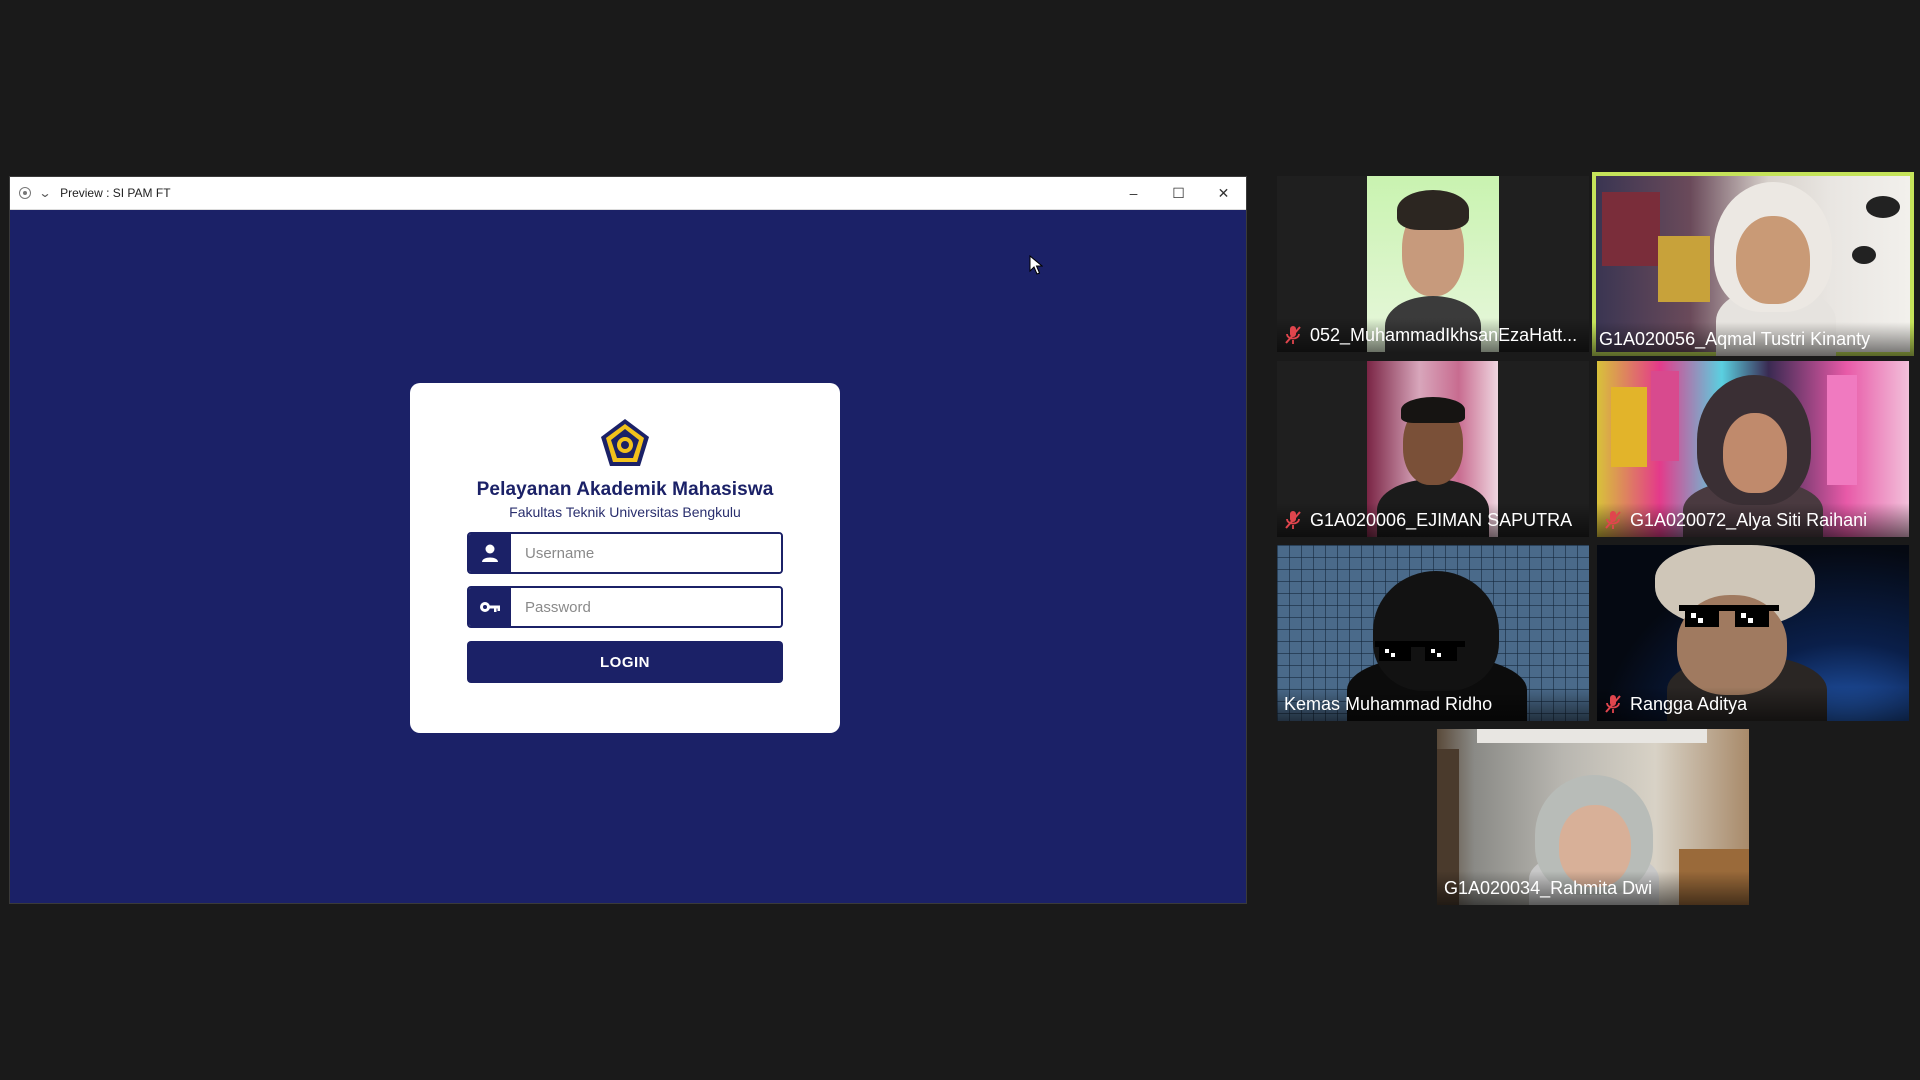 The width and height of the screenshot is (1920, 1080). I want to click on participant-name: G1A020006_EJIMAN SAPUTRA, so click(1441, 519).